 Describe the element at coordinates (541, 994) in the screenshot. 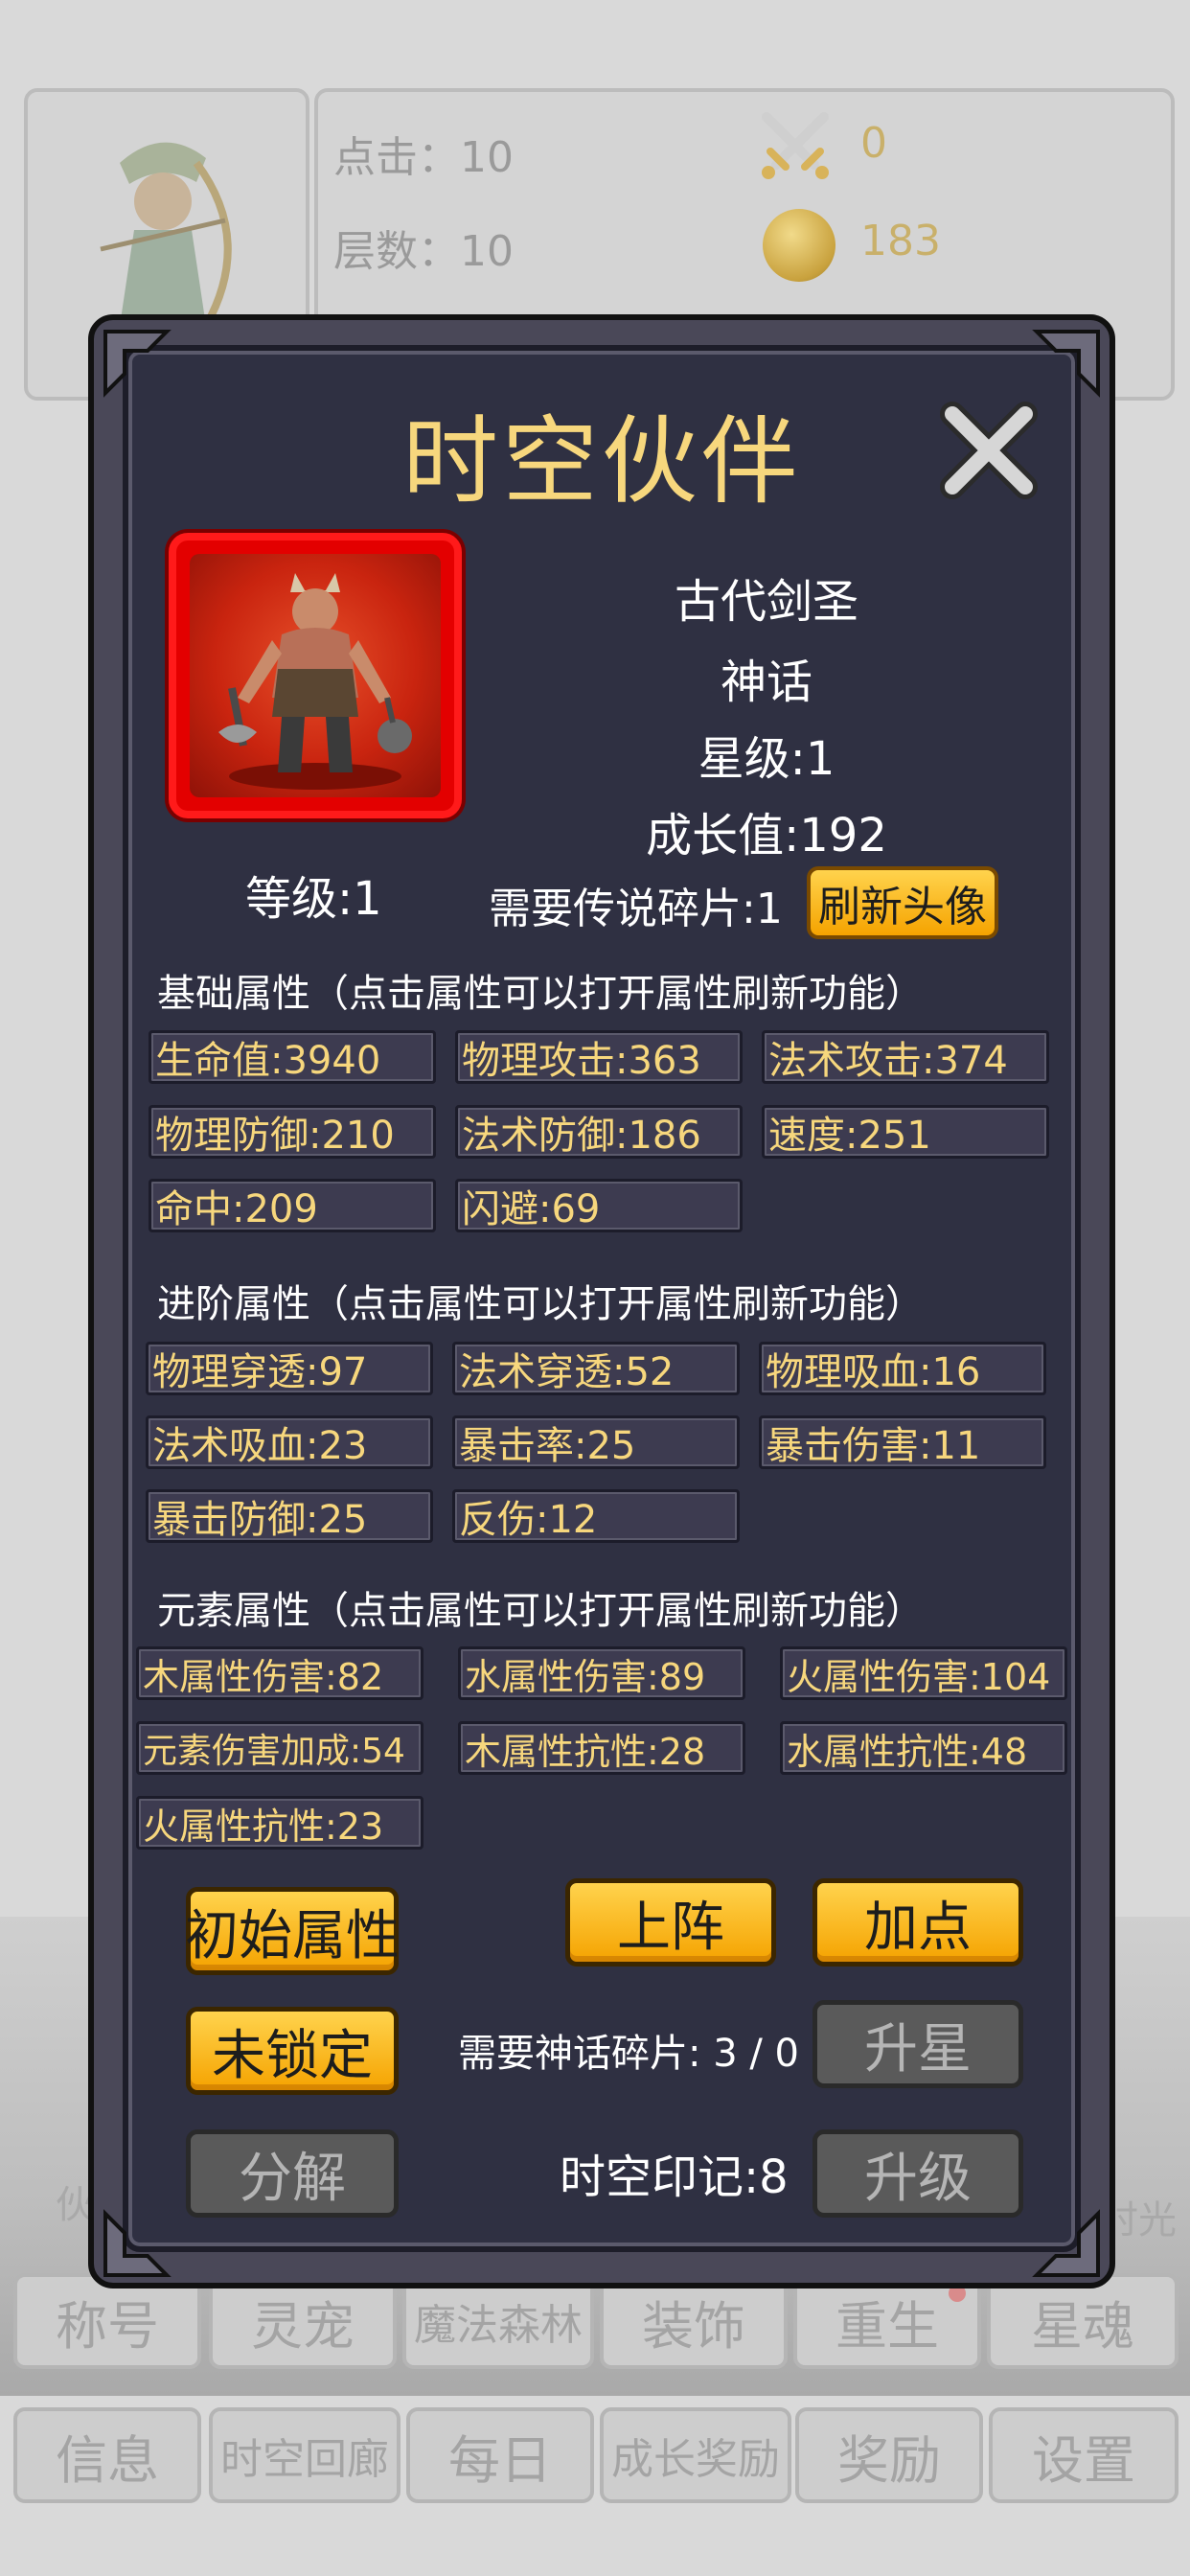

I see `basic-attributes-title: 基础属性（点击属性可以打开属性刷新功能）` at that location.